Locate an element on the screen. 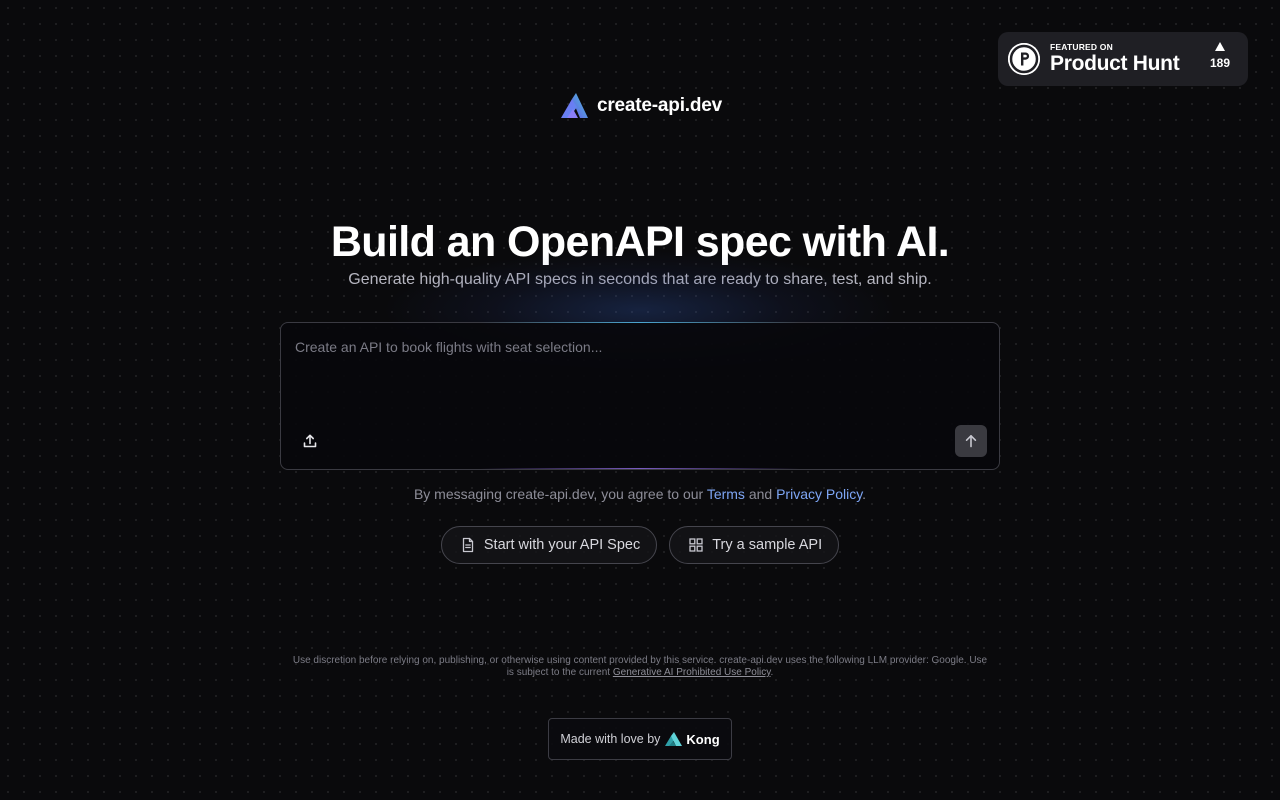 This screenshot has width=1280, height=800. brand-logo: create-api.dev is located at coordinates (640, 106).